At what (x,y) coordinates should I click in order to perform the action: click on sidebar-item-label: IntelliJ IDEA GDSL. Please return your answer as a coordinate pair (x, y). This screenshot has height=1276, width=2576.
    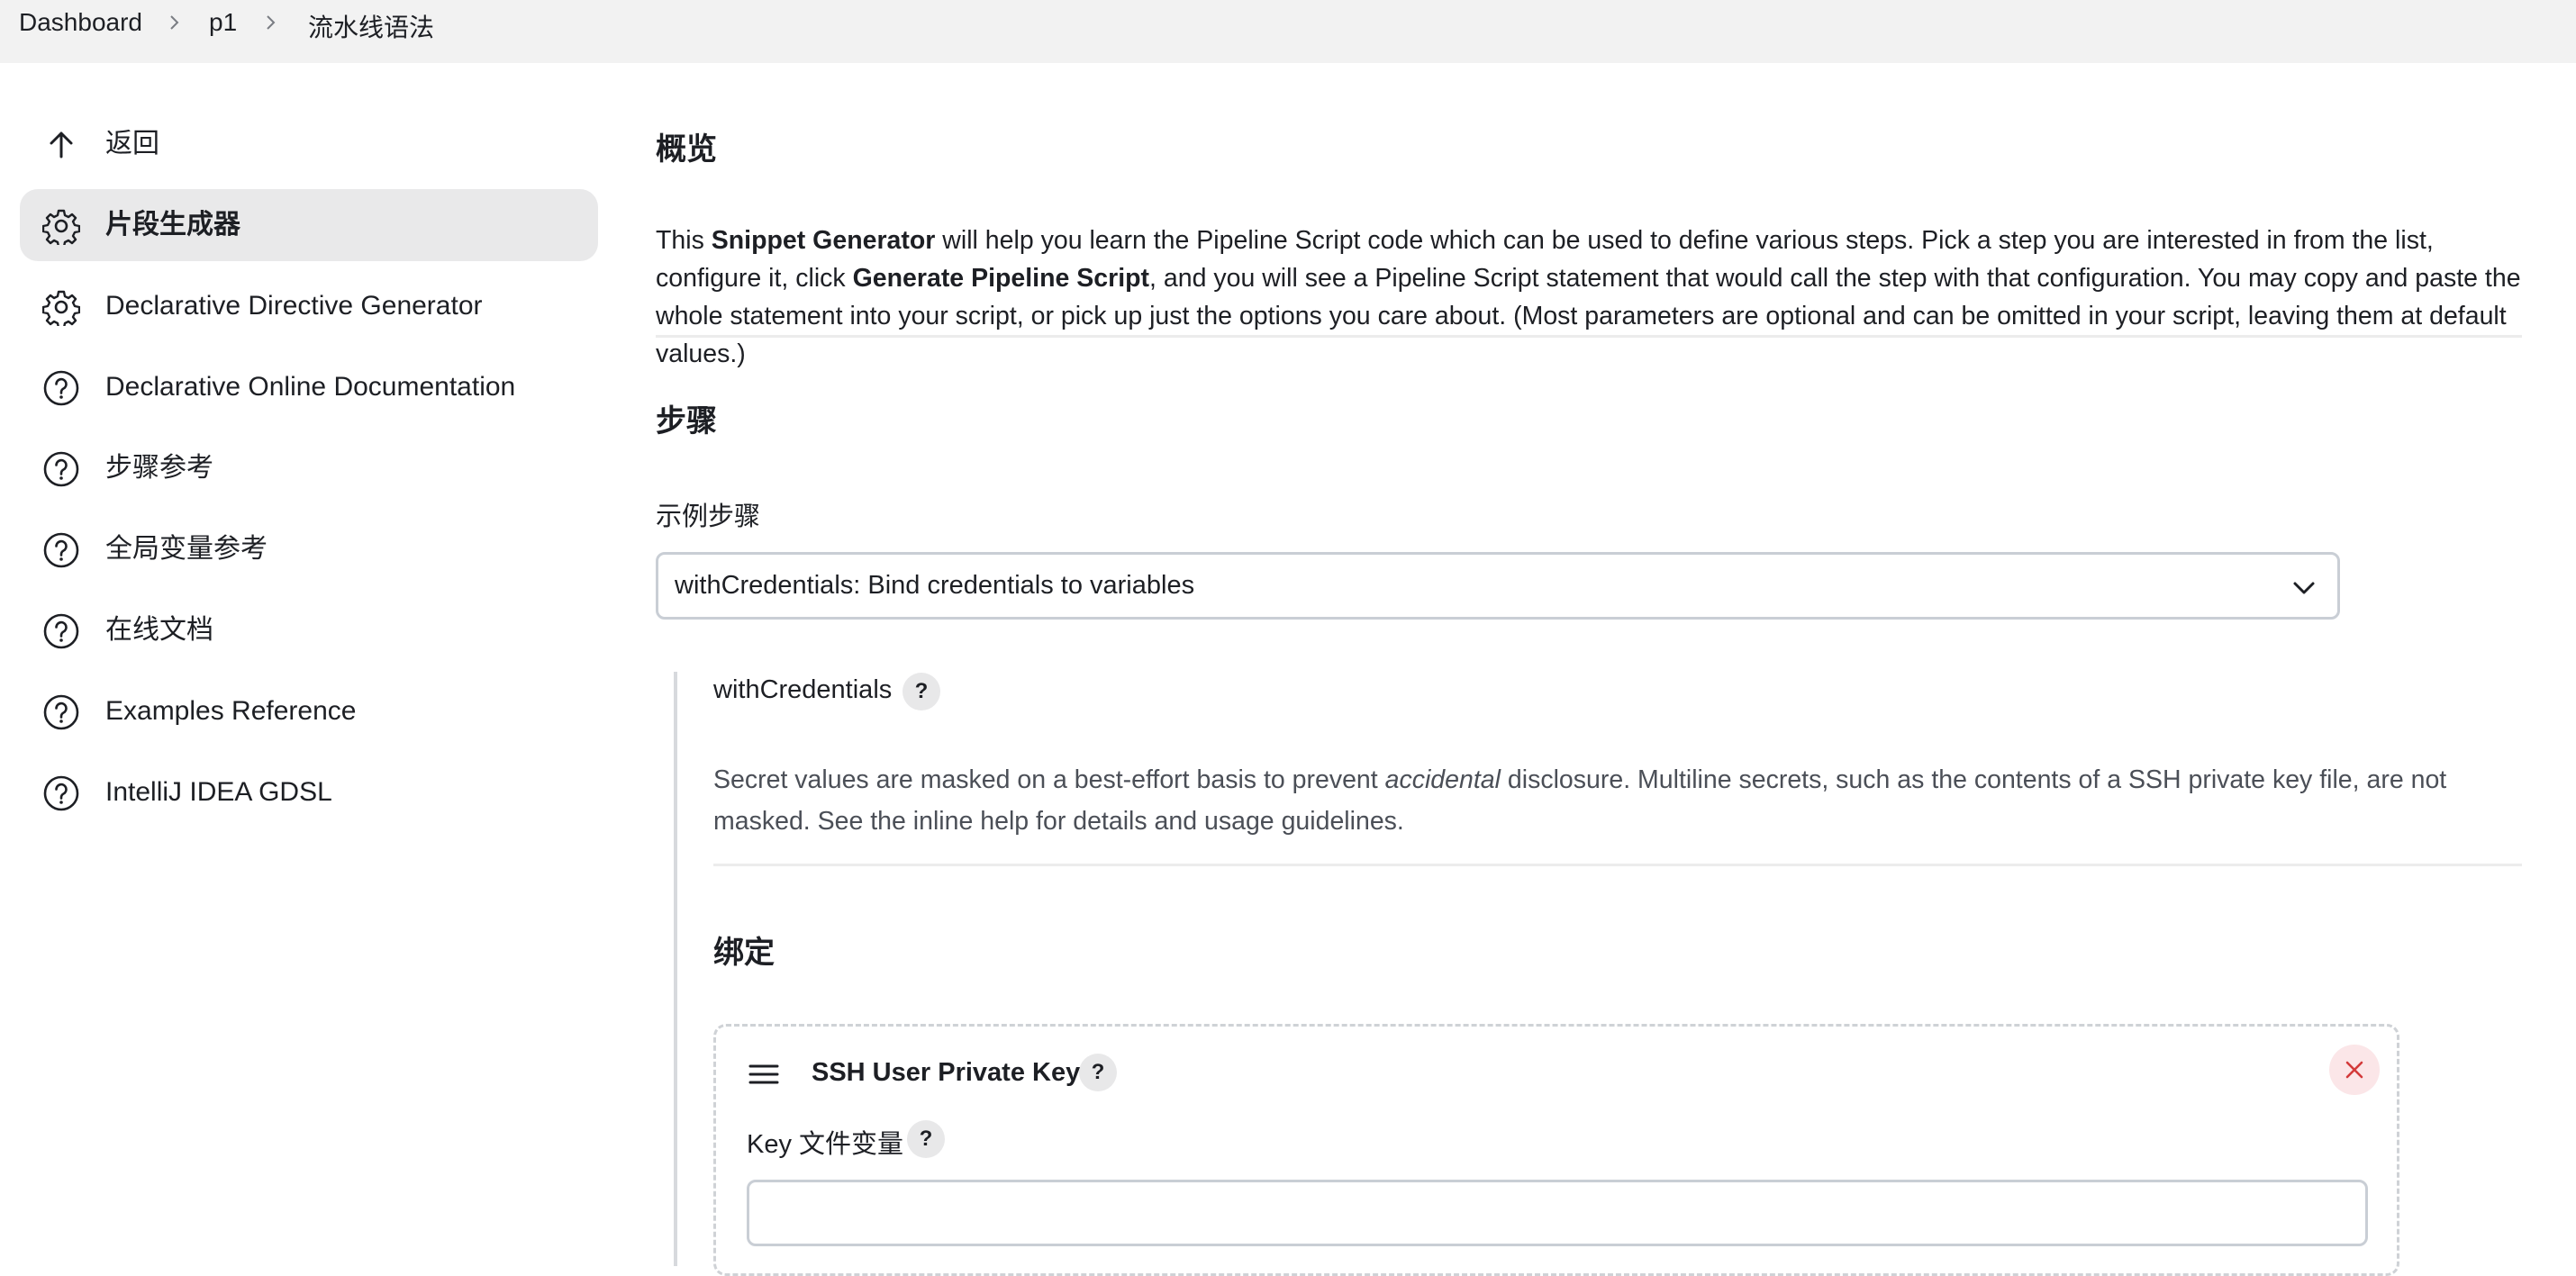
    Looking at the image, I should click on (218, 792).